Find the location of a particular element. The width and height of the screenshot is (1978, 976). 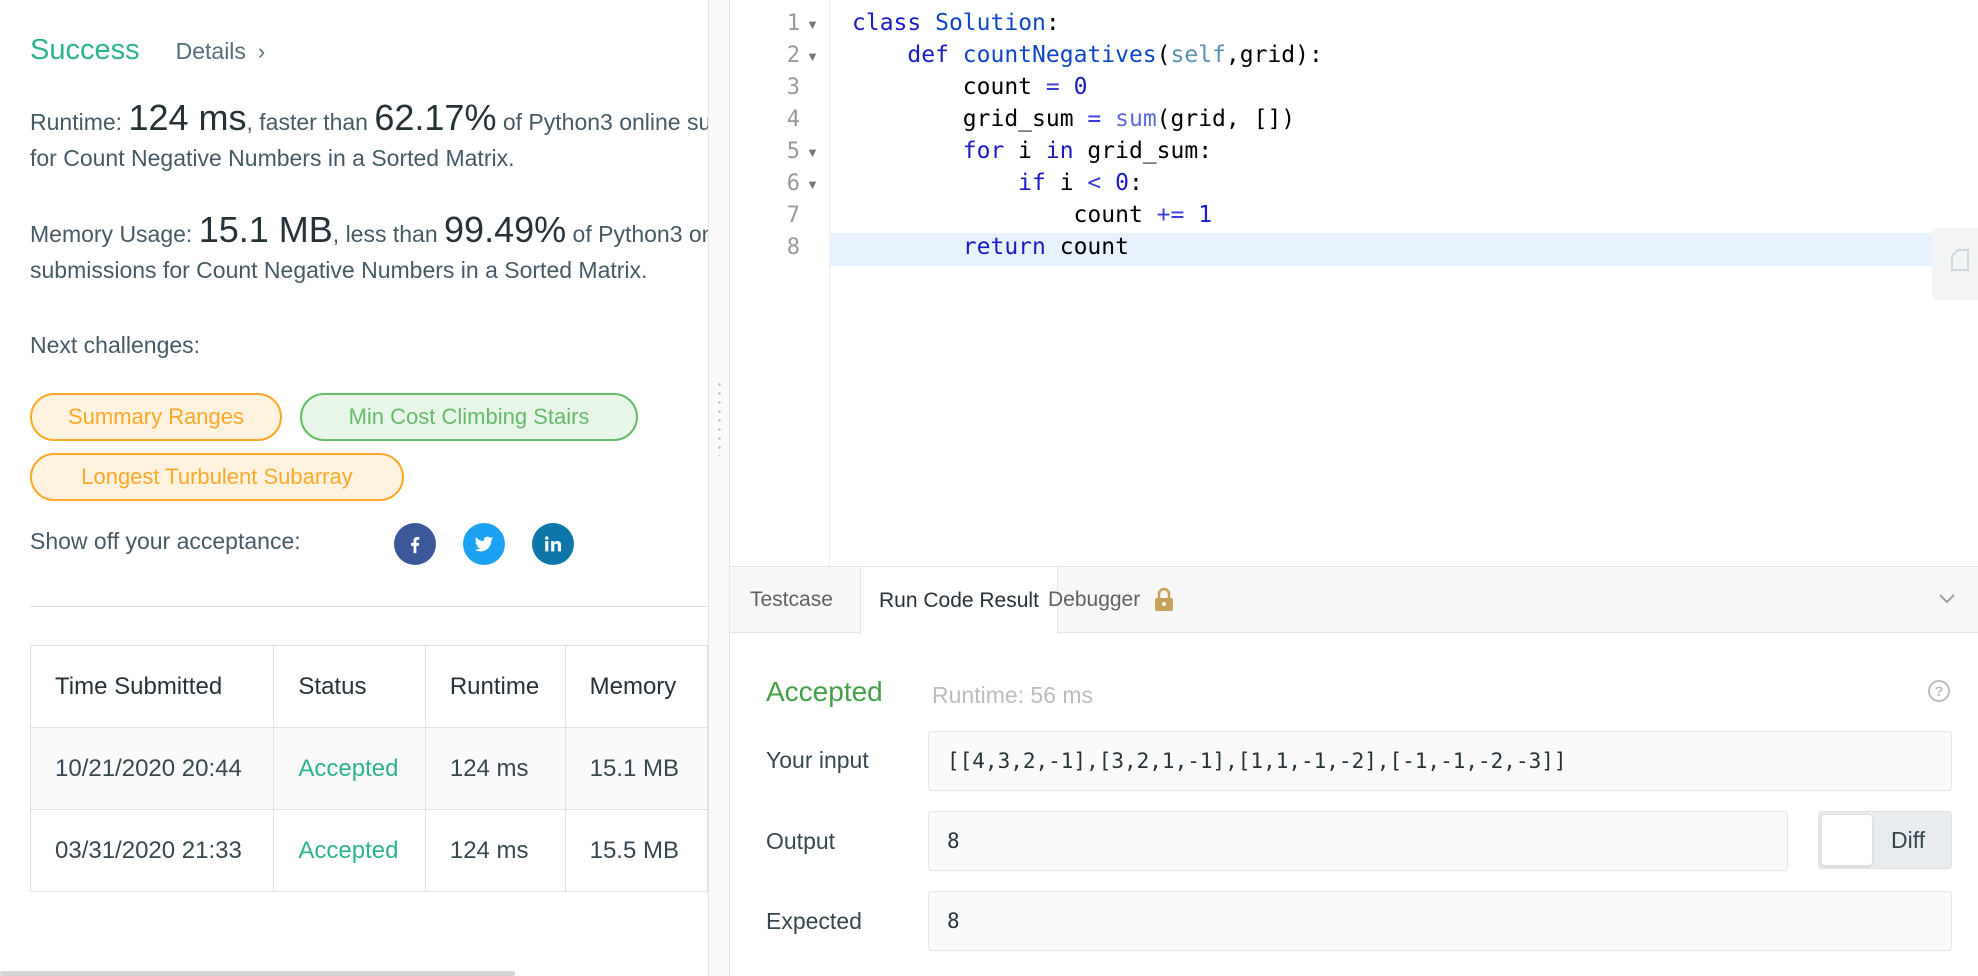

challenge-chip-summary-ranges: Summary Ranges is located at coordinates (156, 417).